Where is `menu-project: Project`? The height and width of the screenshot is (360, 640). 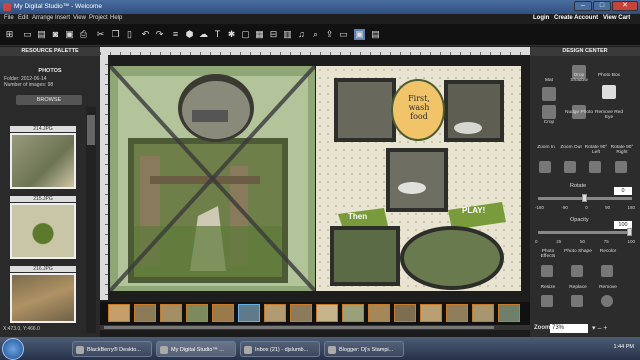 menu-project: Project is located at coordinates (98, 18).